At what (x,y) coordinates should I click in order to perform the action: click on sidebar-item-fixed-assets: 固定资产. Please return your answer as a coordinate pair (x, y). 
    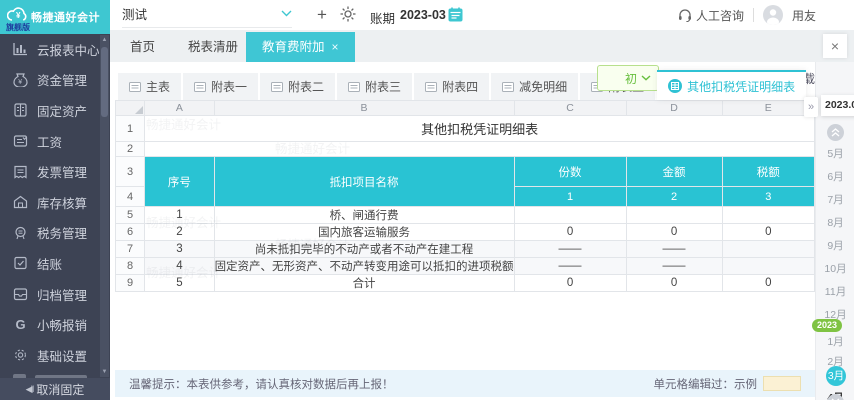
    Looking at the image, I should click on (55, 110).